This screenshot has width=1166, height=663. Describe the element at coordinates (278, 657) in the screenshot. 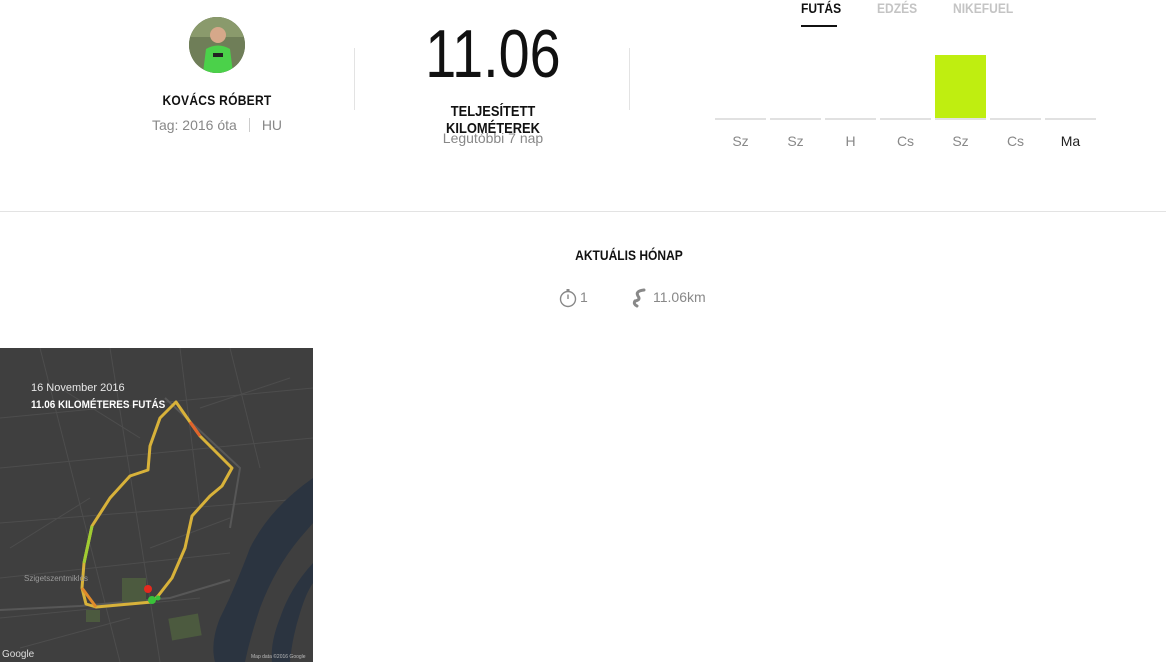

I see `map-credit: Map data ©2016 Google` at that location.